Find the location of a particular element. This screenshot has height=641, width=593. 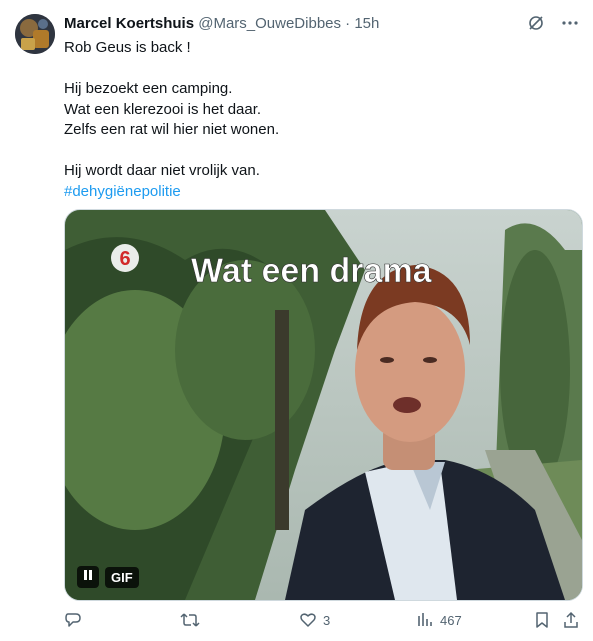

reply-button is located at coordinates (76, 620).